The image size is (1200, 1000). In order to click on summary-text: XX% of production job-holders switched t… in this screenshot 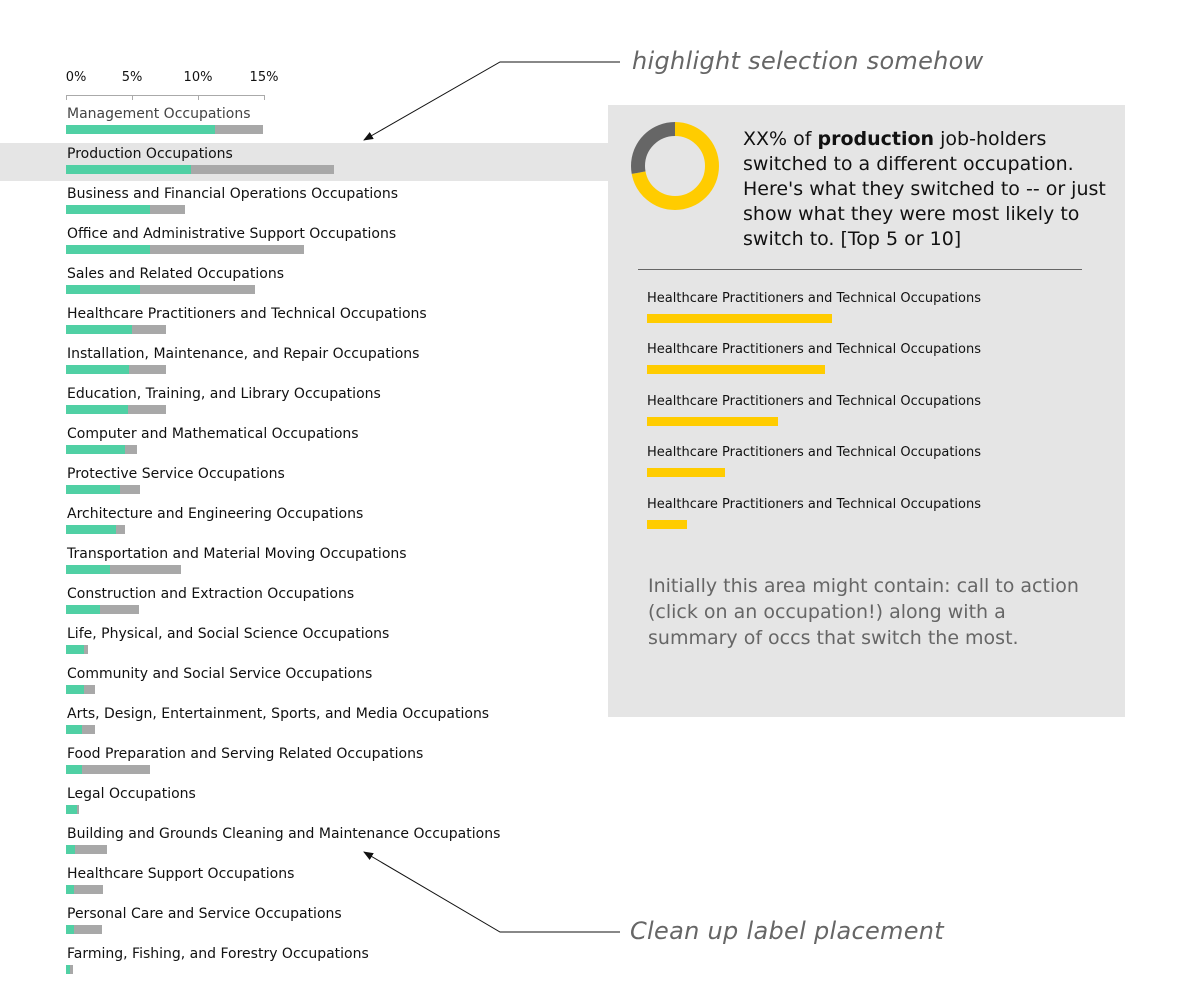, I will do `click(928, 189)`.